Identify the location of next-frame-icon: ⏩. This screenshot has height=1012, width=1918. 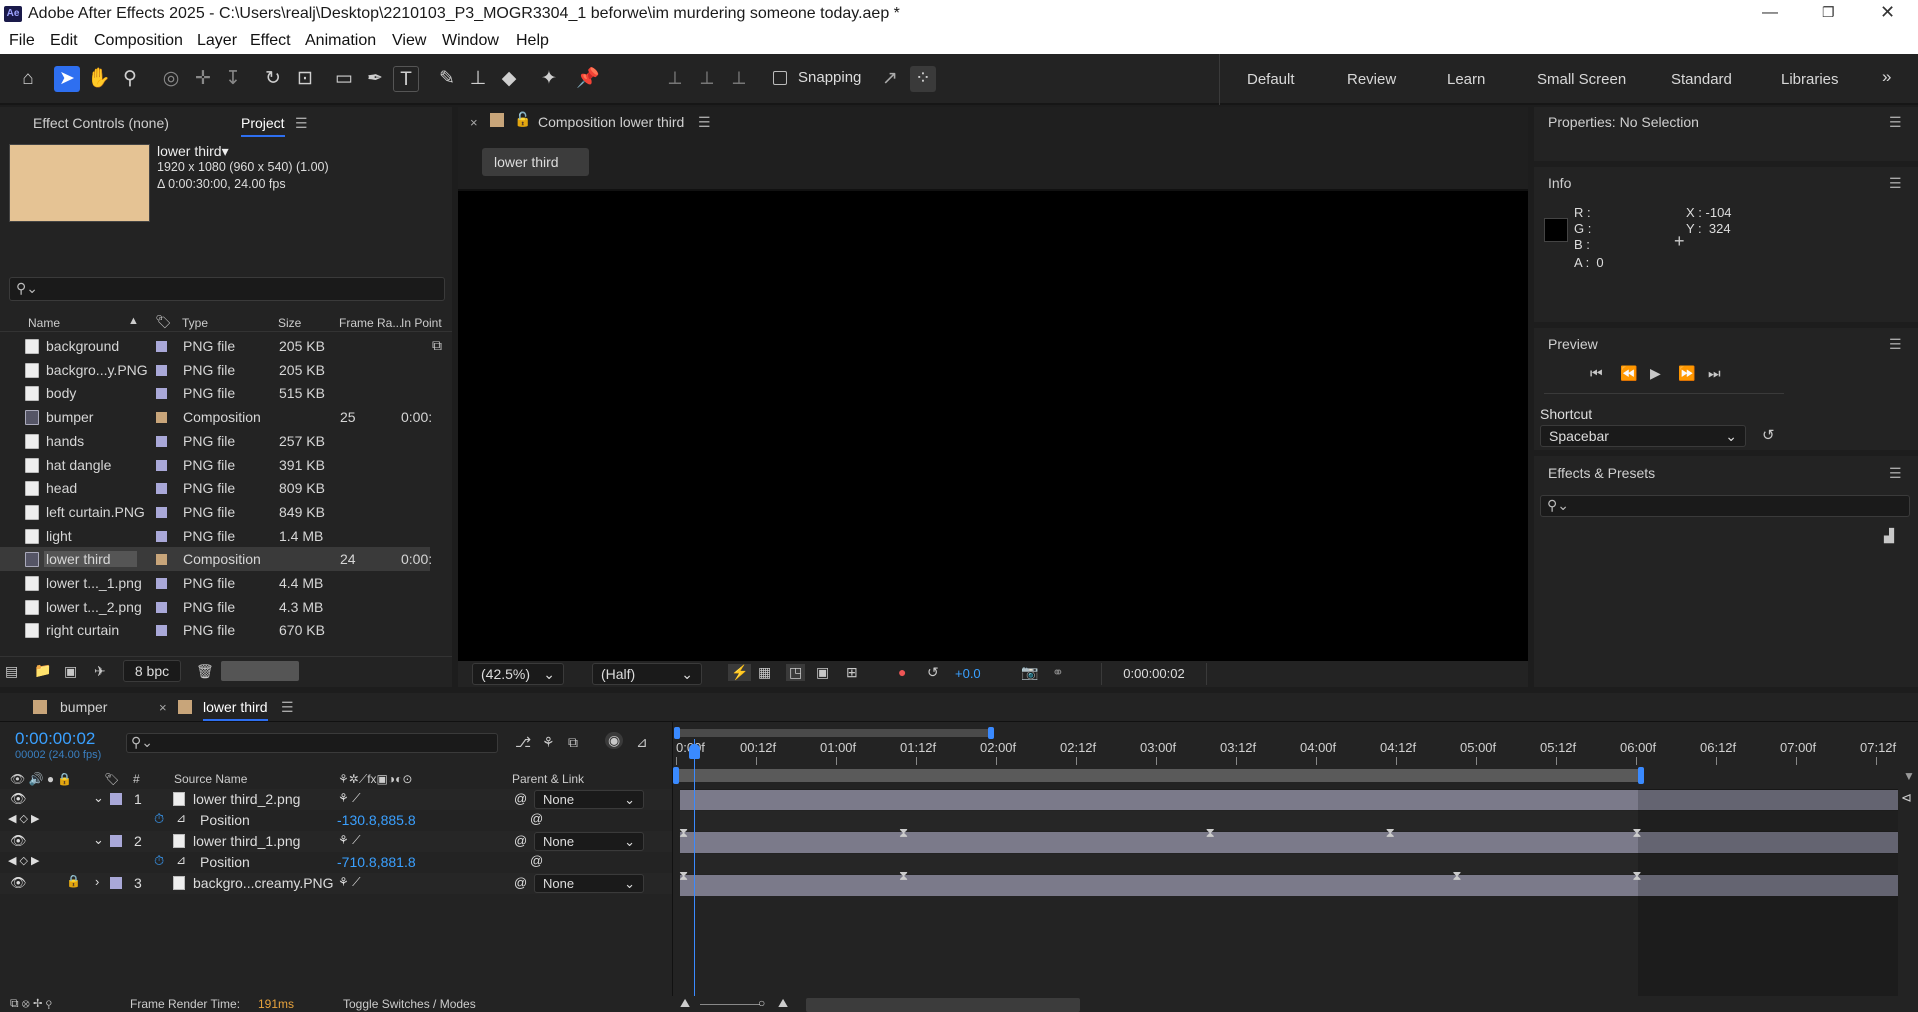
(1686, 373).